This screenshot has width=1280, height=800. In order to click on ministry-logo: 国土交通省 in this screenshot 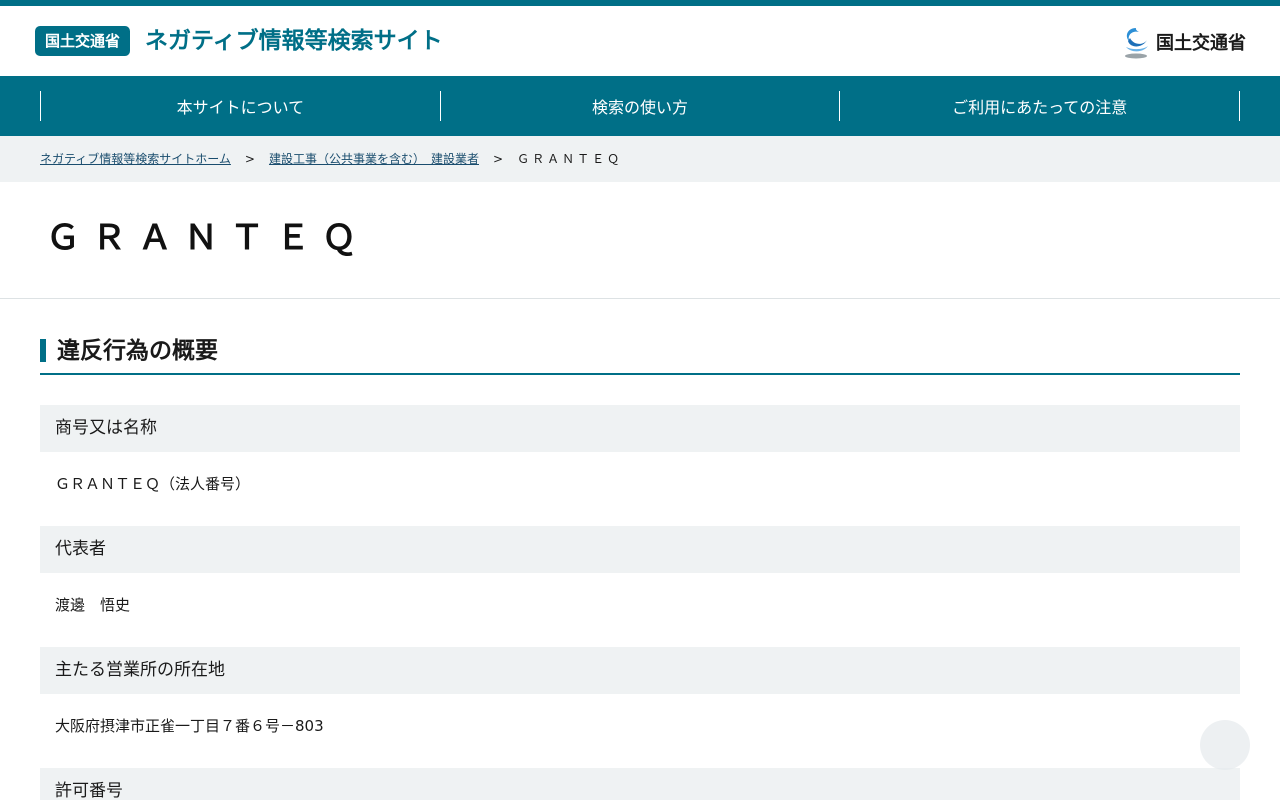, I will do `click(1184, 42)`.